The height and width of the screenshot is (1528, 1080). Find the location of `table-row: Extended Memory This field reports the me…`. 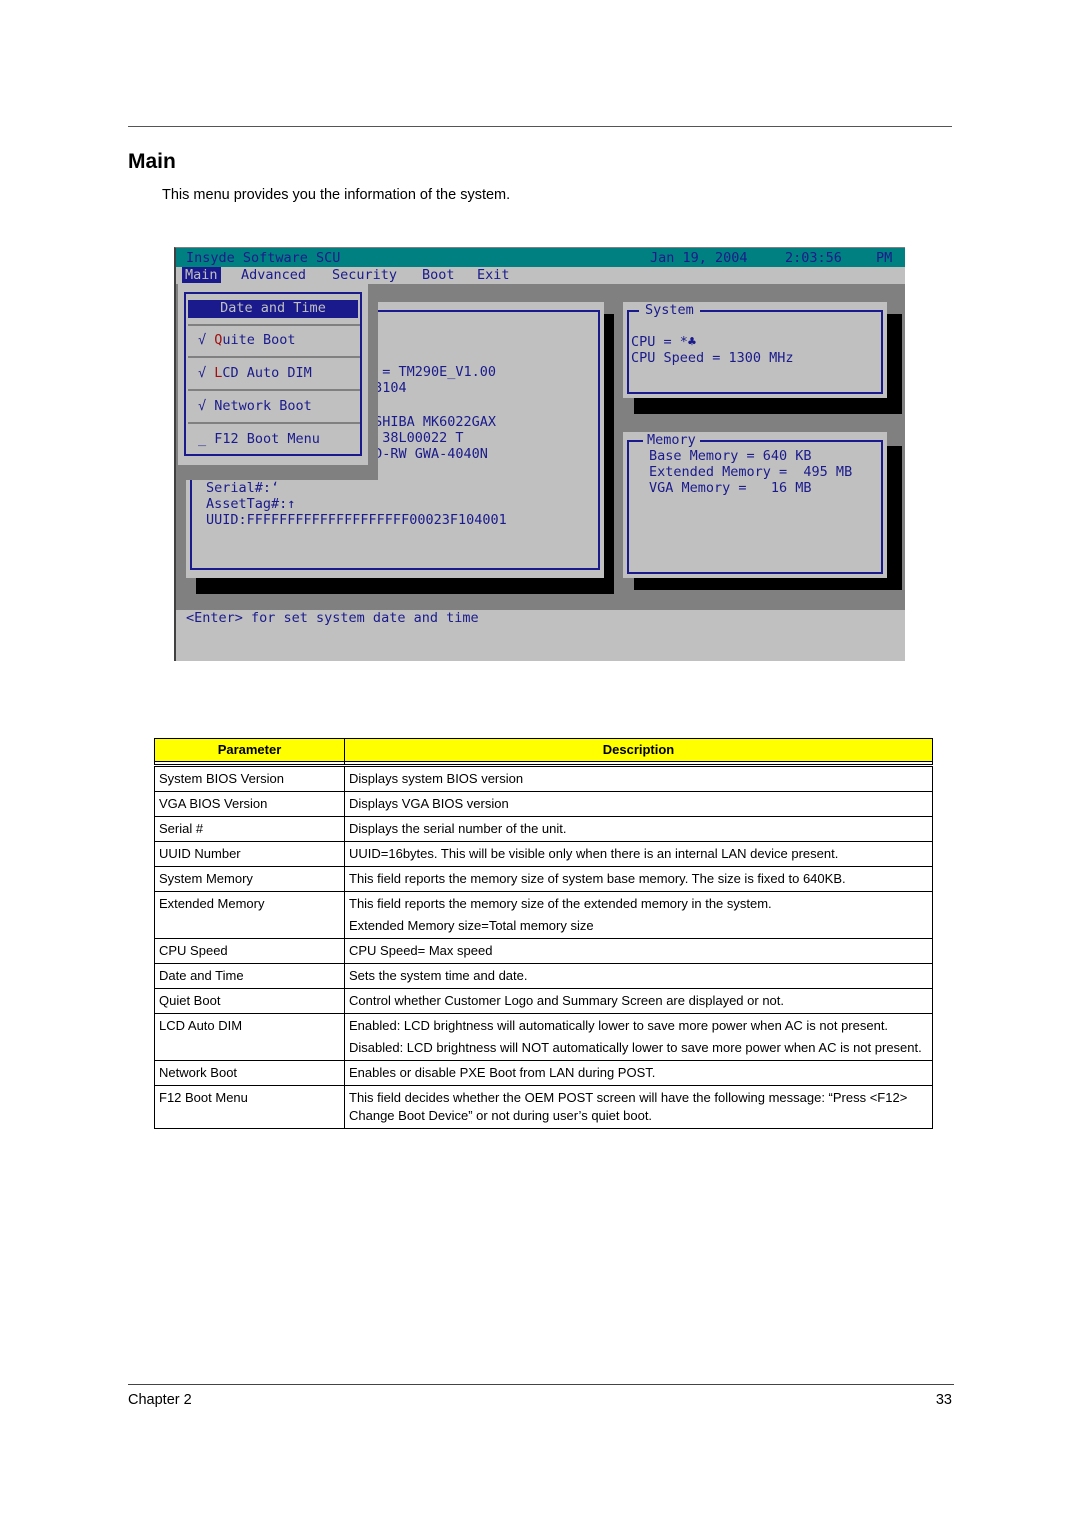

table-row: Extended Memory This field reports the me… is located at coordinates (543, 915).